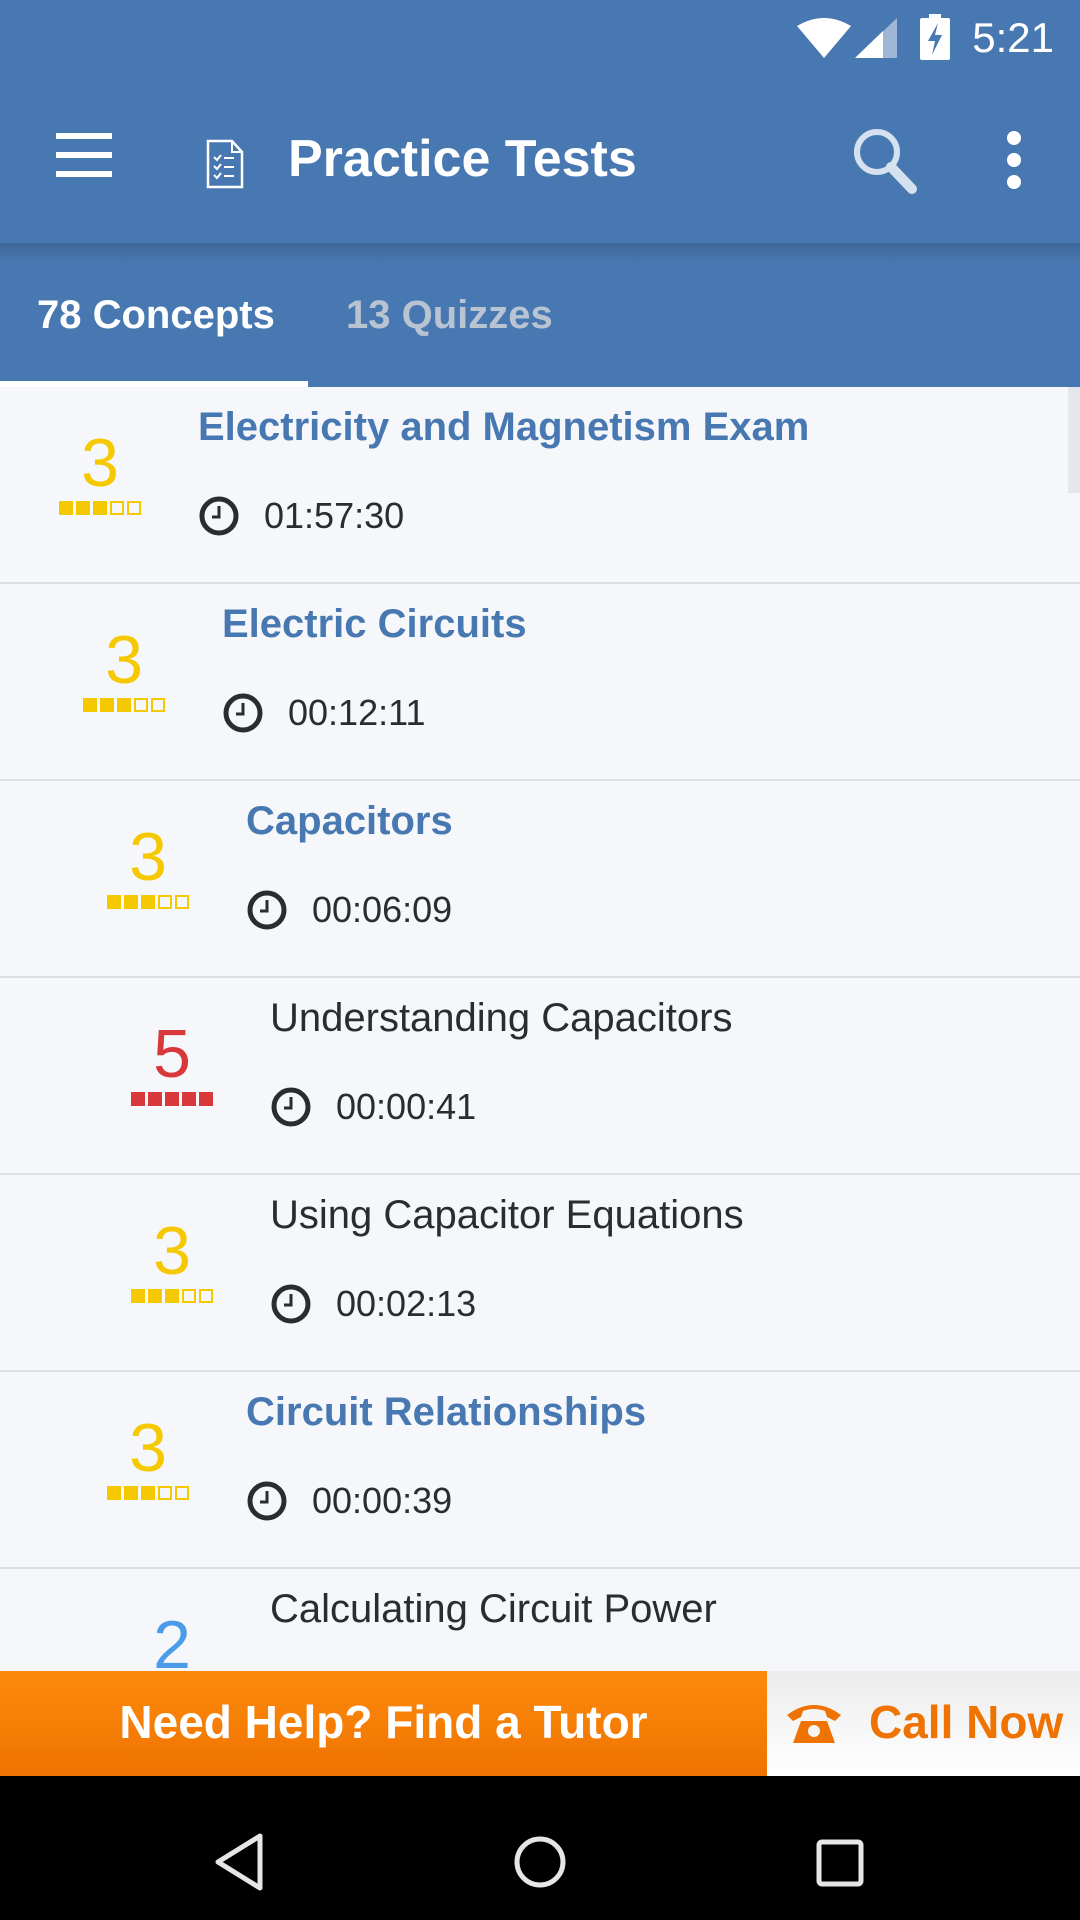  I want to click on score-number: 5, so click(172, 1054).